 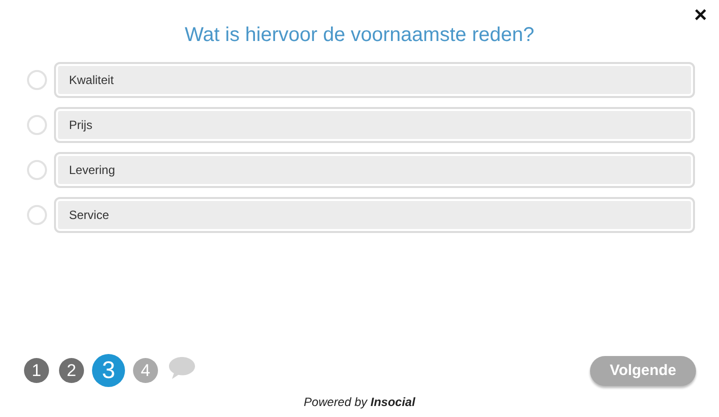 I want to click on powered-by-text: Powered by Insocial, so click(x=360, y=402).